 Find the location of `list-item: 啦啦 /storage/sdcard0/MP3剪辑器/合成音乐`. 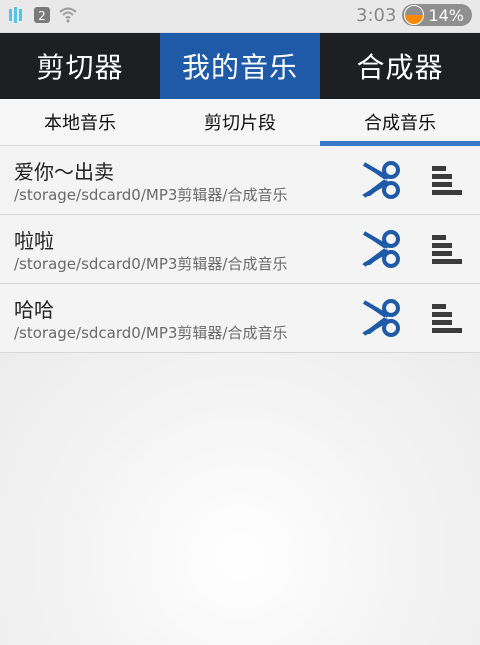

list-item: 啦啦 /storage/sdcard0/MP3剪辑器/合成音乐 is located at coordinates (240, 249).